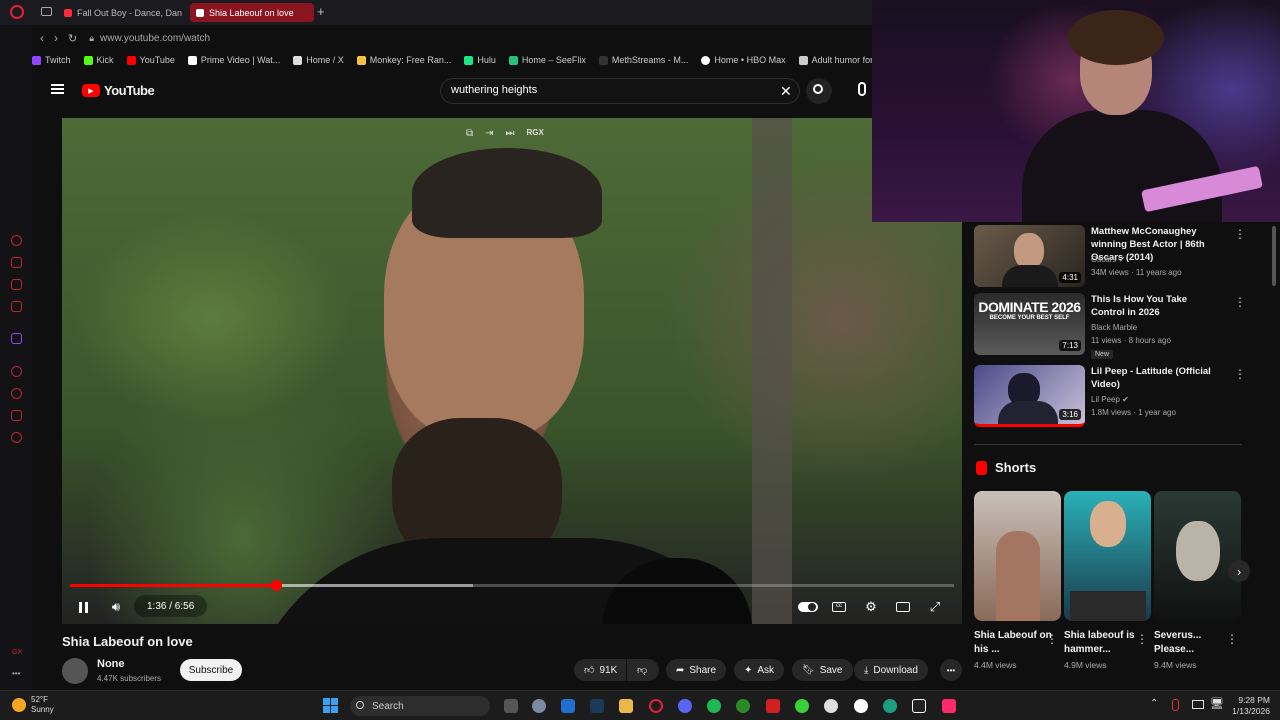 This screenshot has height=720, width=1280. Describe the element at coordinates (919, 706) in the screenshot. I see `capcut-icon` at that location.